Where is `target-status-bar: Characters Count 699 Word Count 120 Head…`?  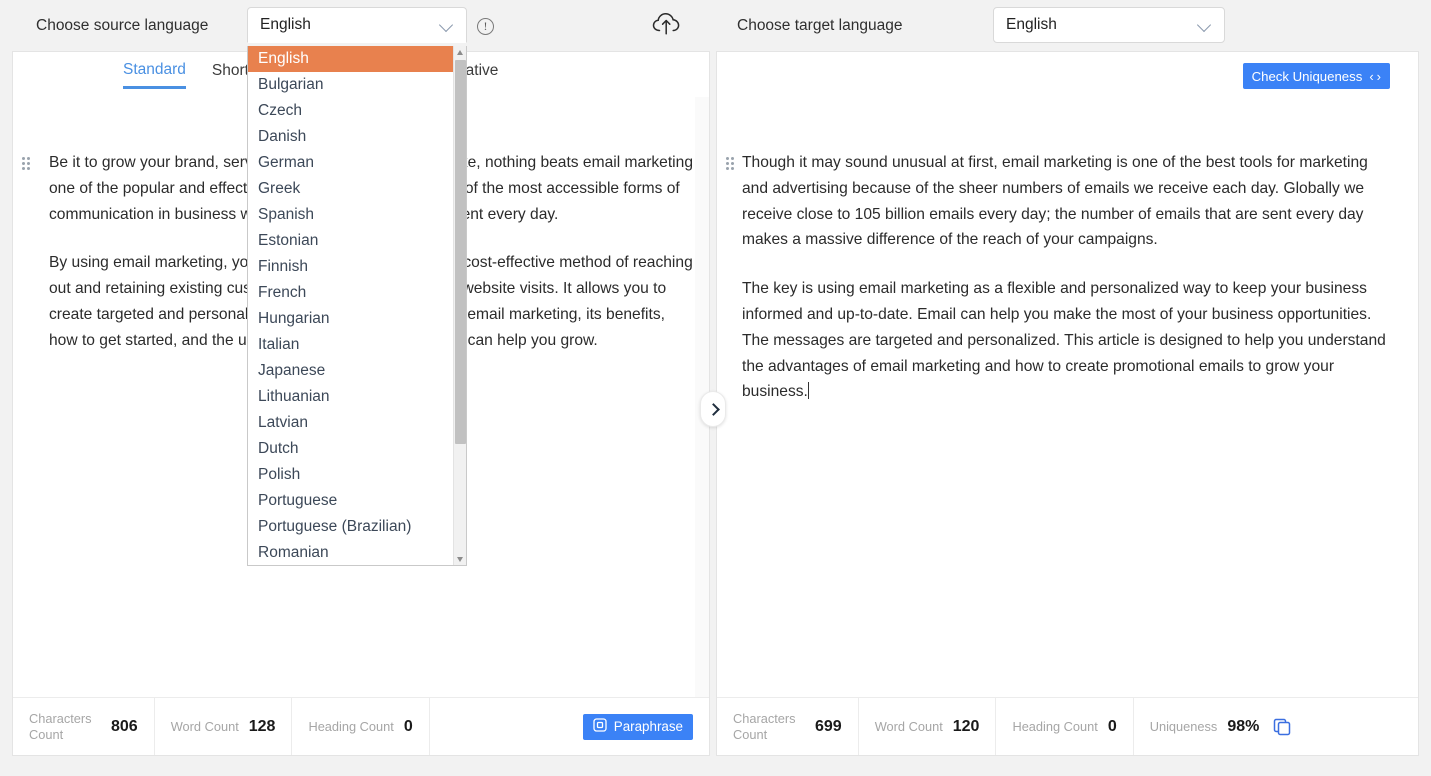 target-status-bar: Characters Count 699 Word Count 120 Head… is located at coordinates (1067, 726).